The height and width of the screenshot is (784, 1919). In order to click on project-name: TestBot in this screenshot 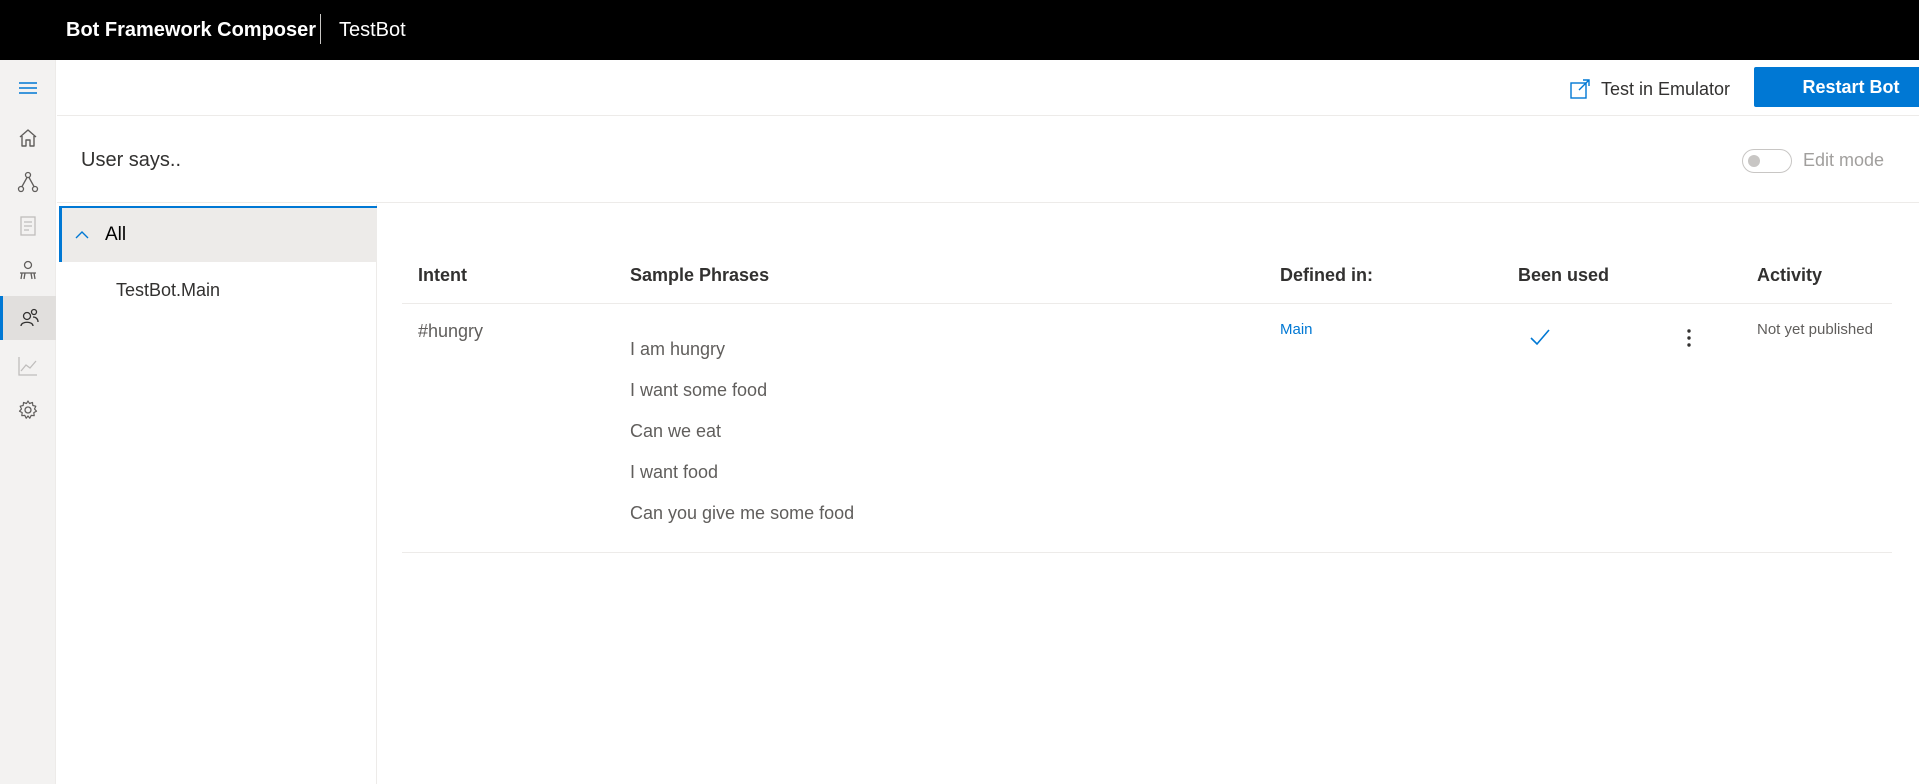, I will do `click(372, 30)`.